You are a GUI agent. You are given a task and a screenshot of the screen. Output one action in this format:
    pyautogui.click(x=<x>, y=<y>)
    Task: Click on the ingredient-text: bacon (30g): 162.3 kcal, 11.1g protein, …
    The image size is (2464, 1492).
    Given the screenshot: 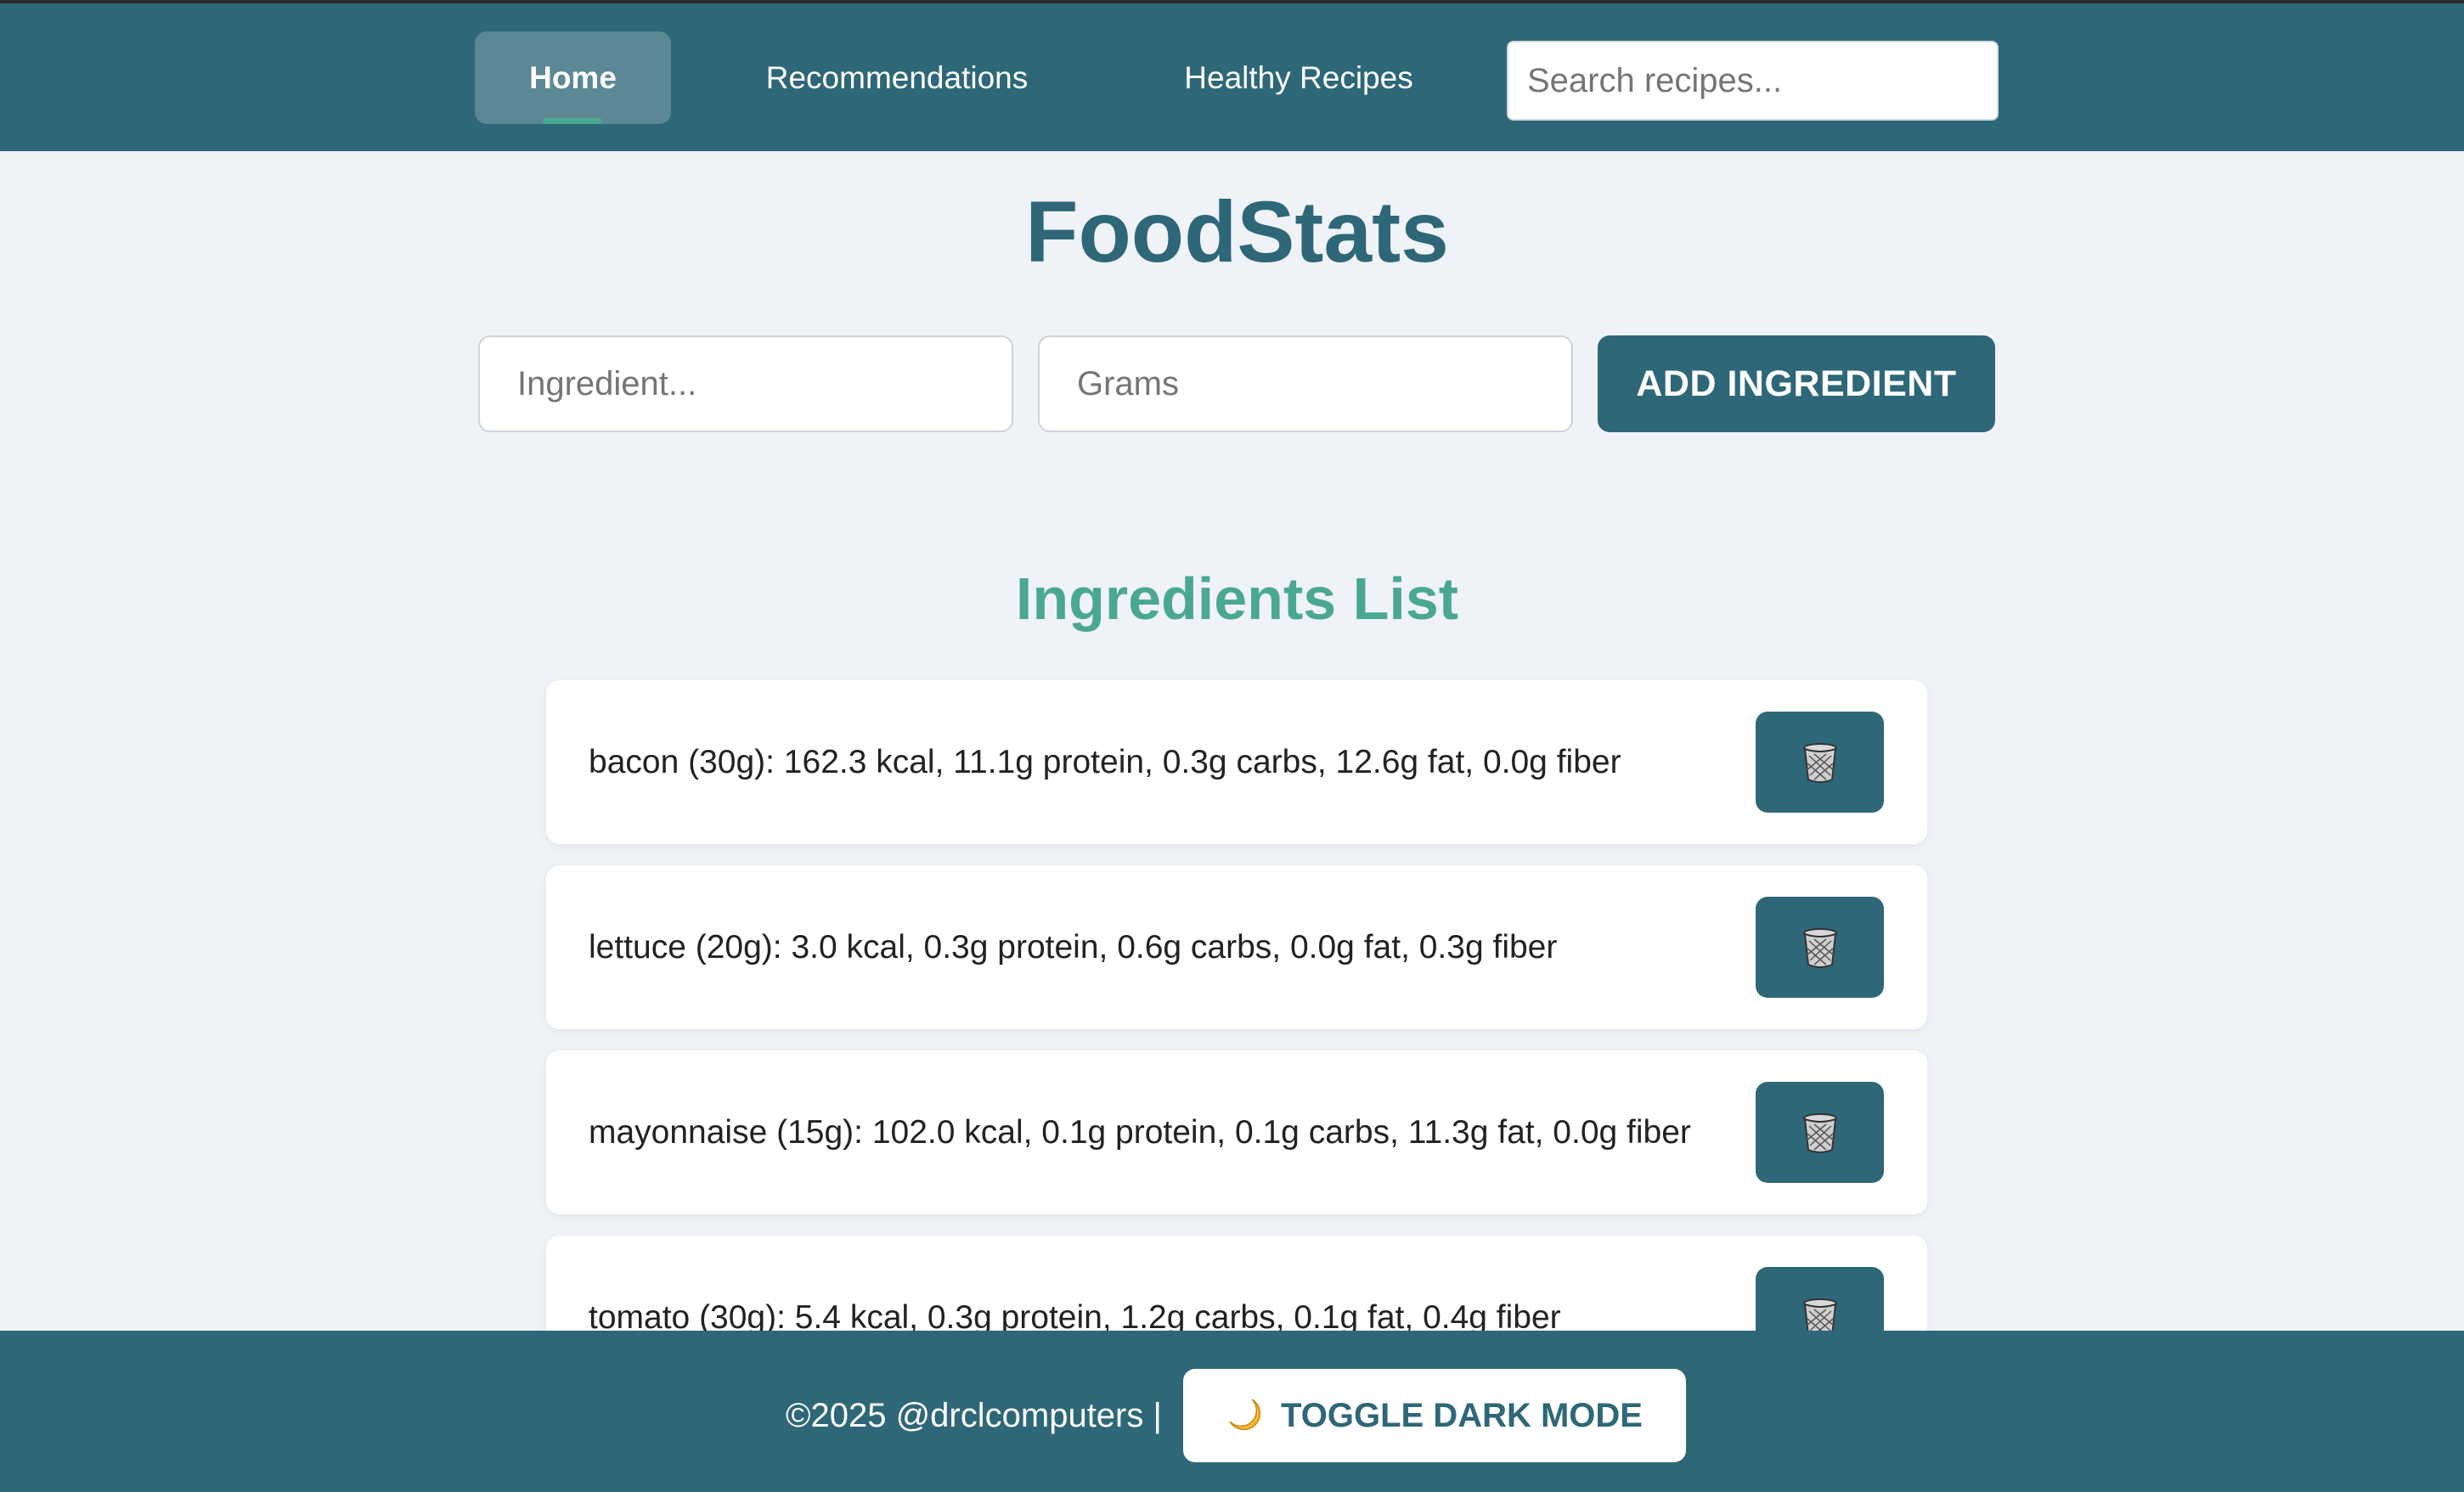 What is the action you would take?
    pyautogui.click(x=1105, y=761)
    